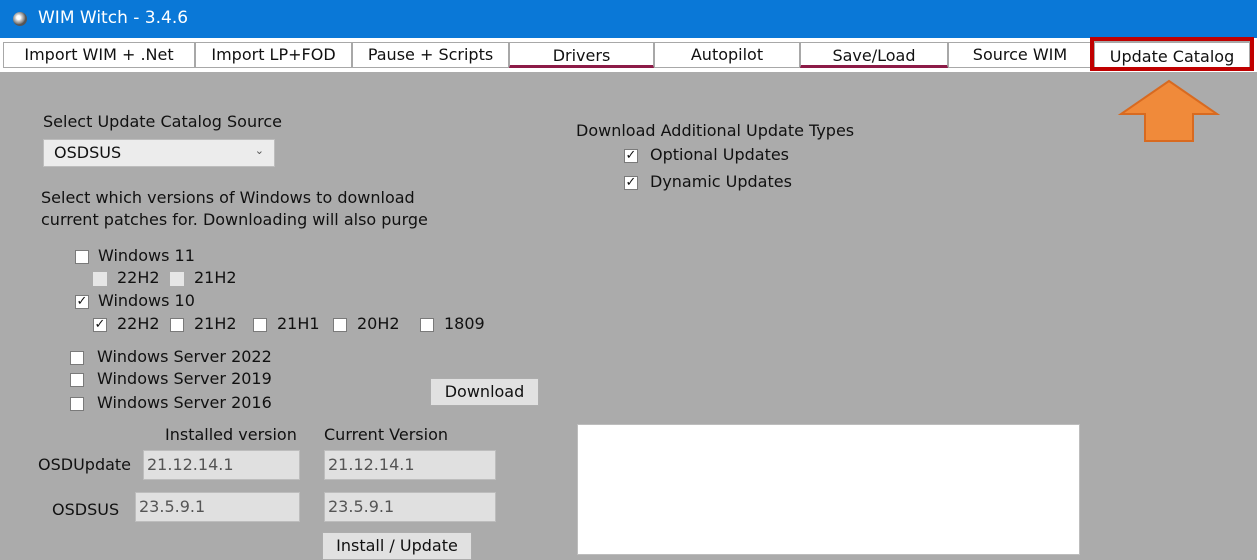  I want to click on windows10-20h2-label: 20H2, so click(378, 323).